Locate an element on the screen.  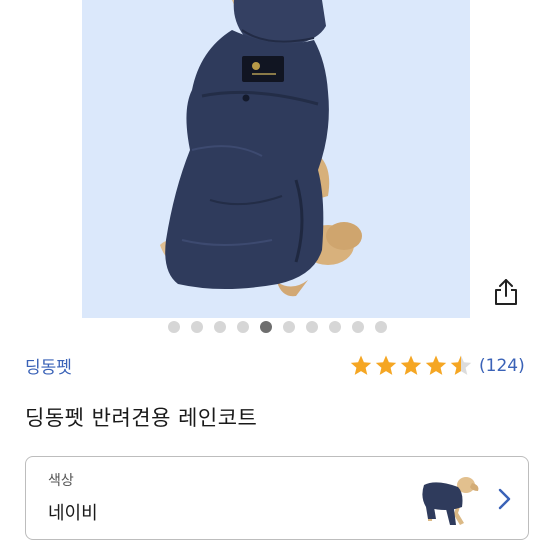
share-button is located at coordinates (506, 292).